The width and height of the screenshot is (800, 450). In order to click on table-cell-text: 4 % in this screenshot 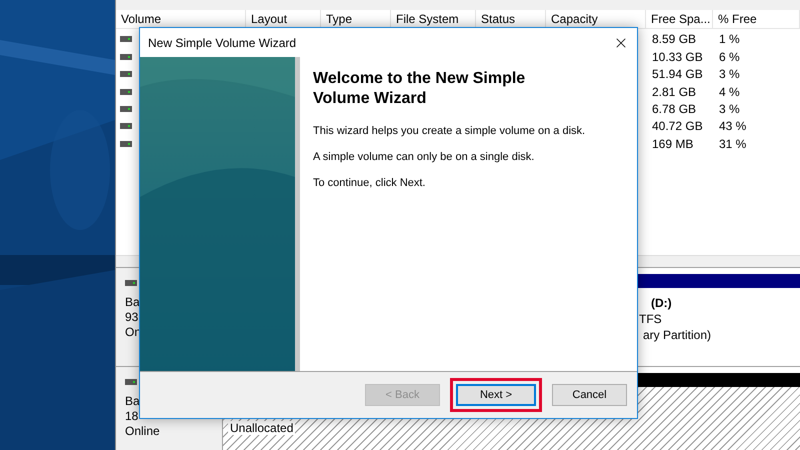, I will do `click(729, 91)`.